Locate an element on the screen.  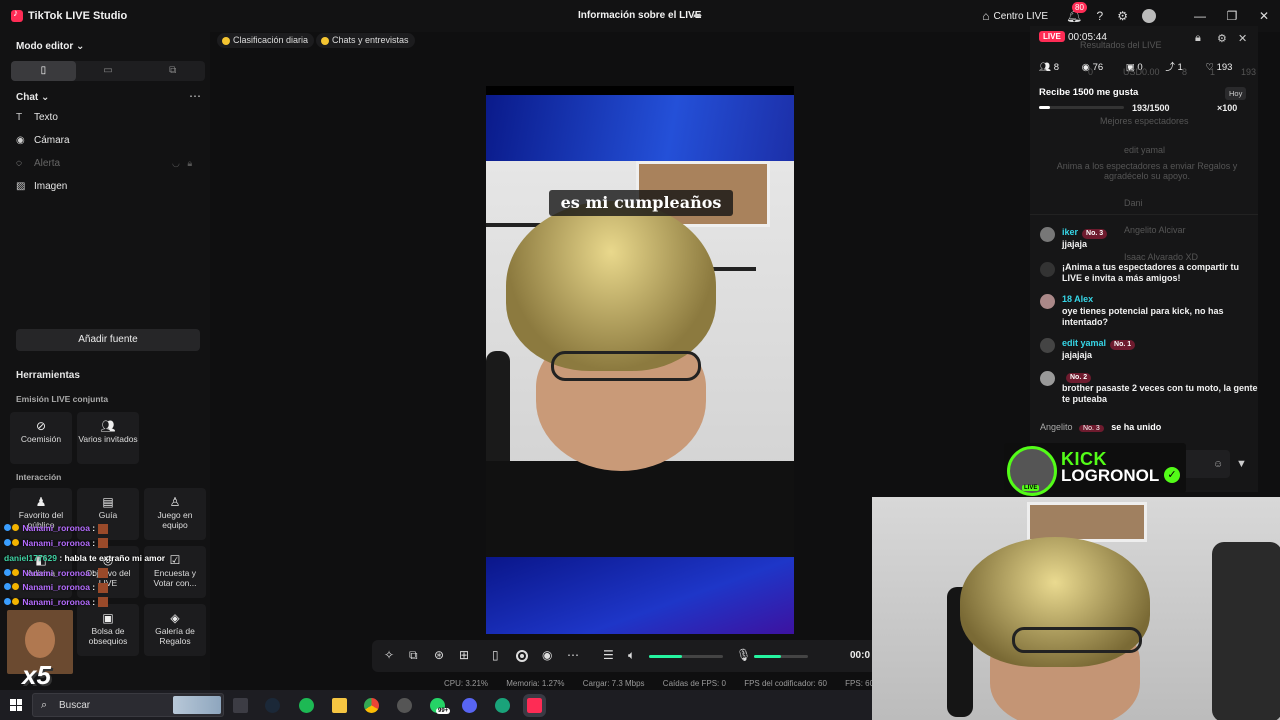
viewers-count: 8 is located at coordinates (1056, 67).